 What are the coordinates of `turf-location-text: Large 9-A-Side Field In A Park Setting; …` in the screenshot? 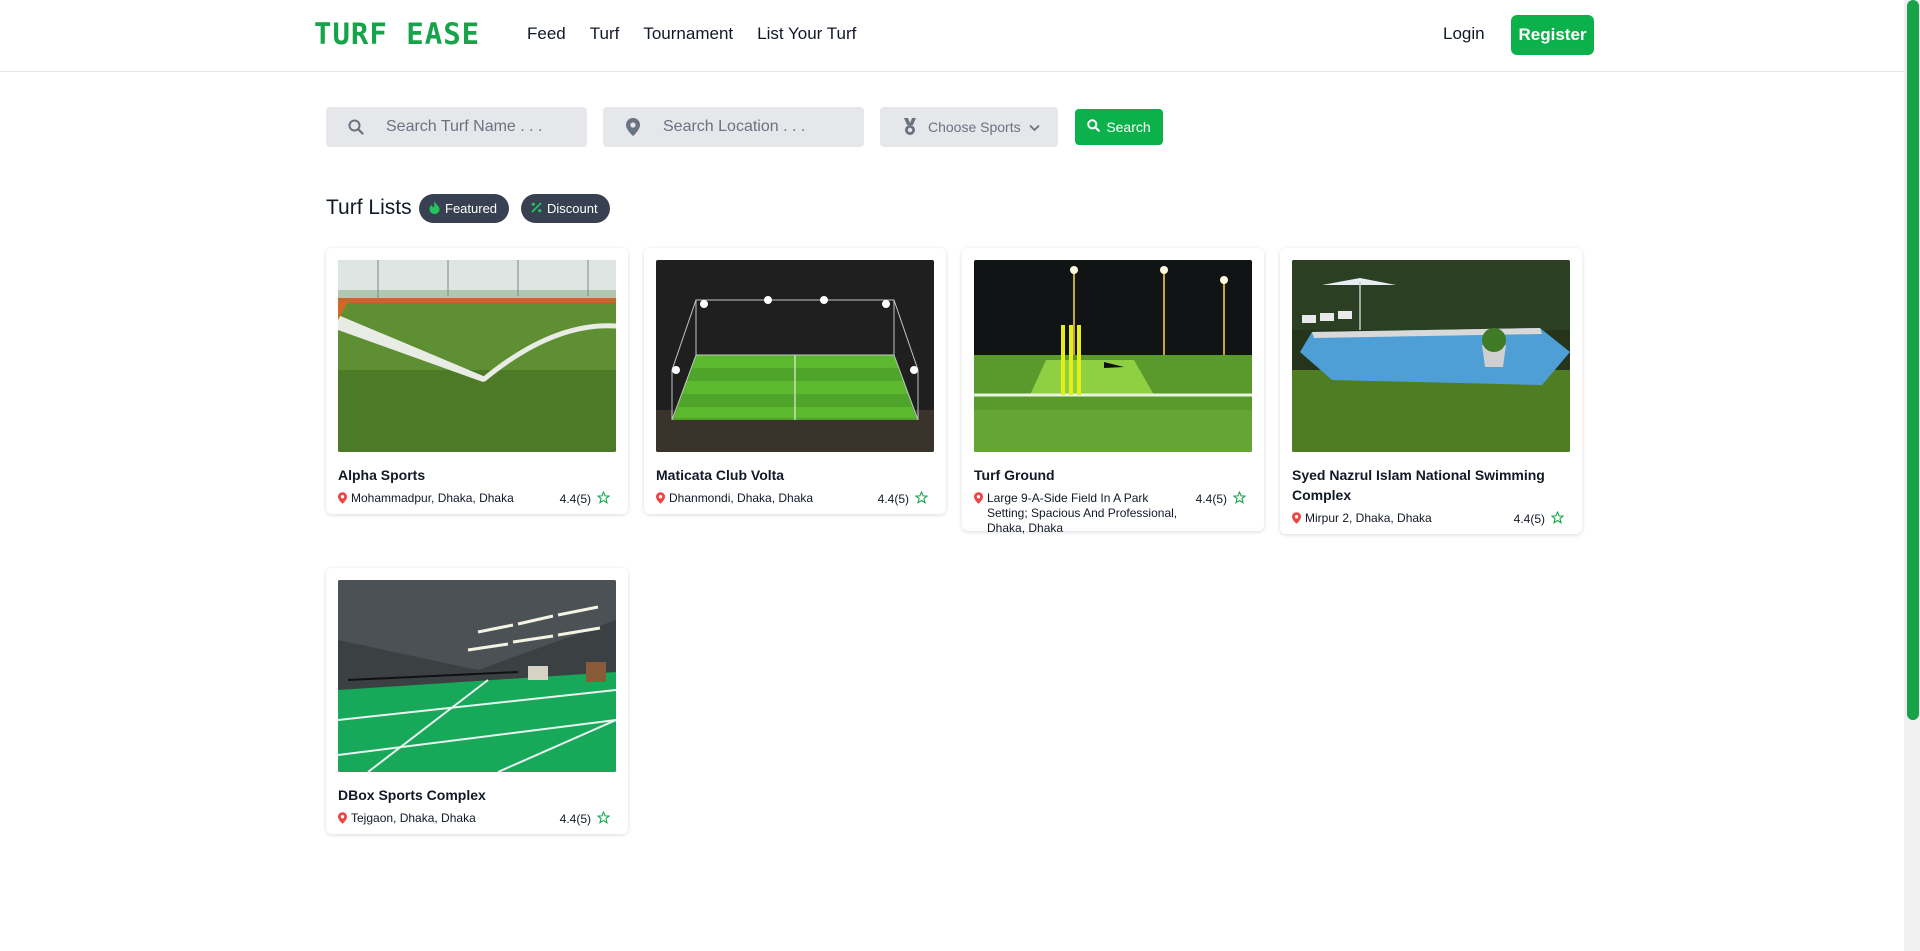 It's located at (1082, 513).